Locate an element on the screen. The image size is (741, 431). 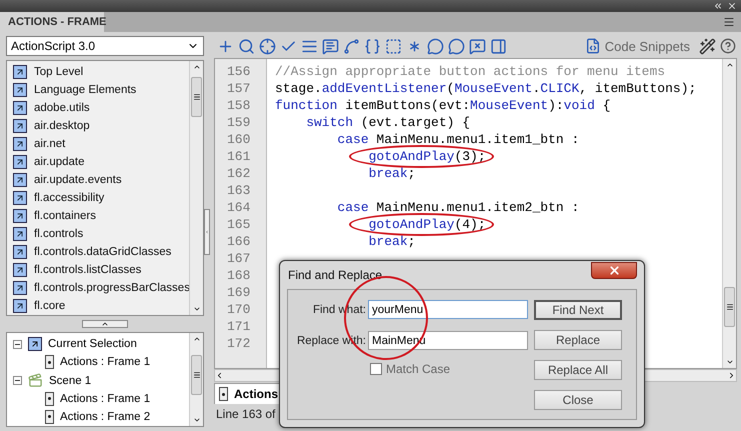
library-item: Top Level is located at coordinates (59, 72).